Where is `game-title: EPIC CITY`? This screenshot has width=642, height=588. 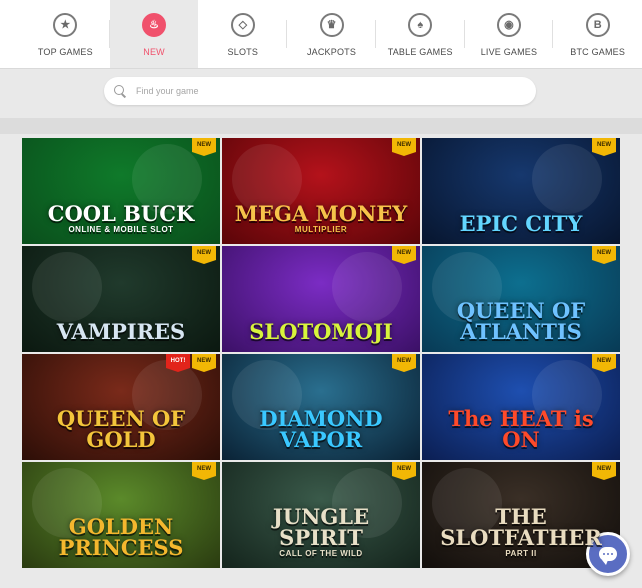 game-title: EPIC CITY is located at coordinates (521, 223).